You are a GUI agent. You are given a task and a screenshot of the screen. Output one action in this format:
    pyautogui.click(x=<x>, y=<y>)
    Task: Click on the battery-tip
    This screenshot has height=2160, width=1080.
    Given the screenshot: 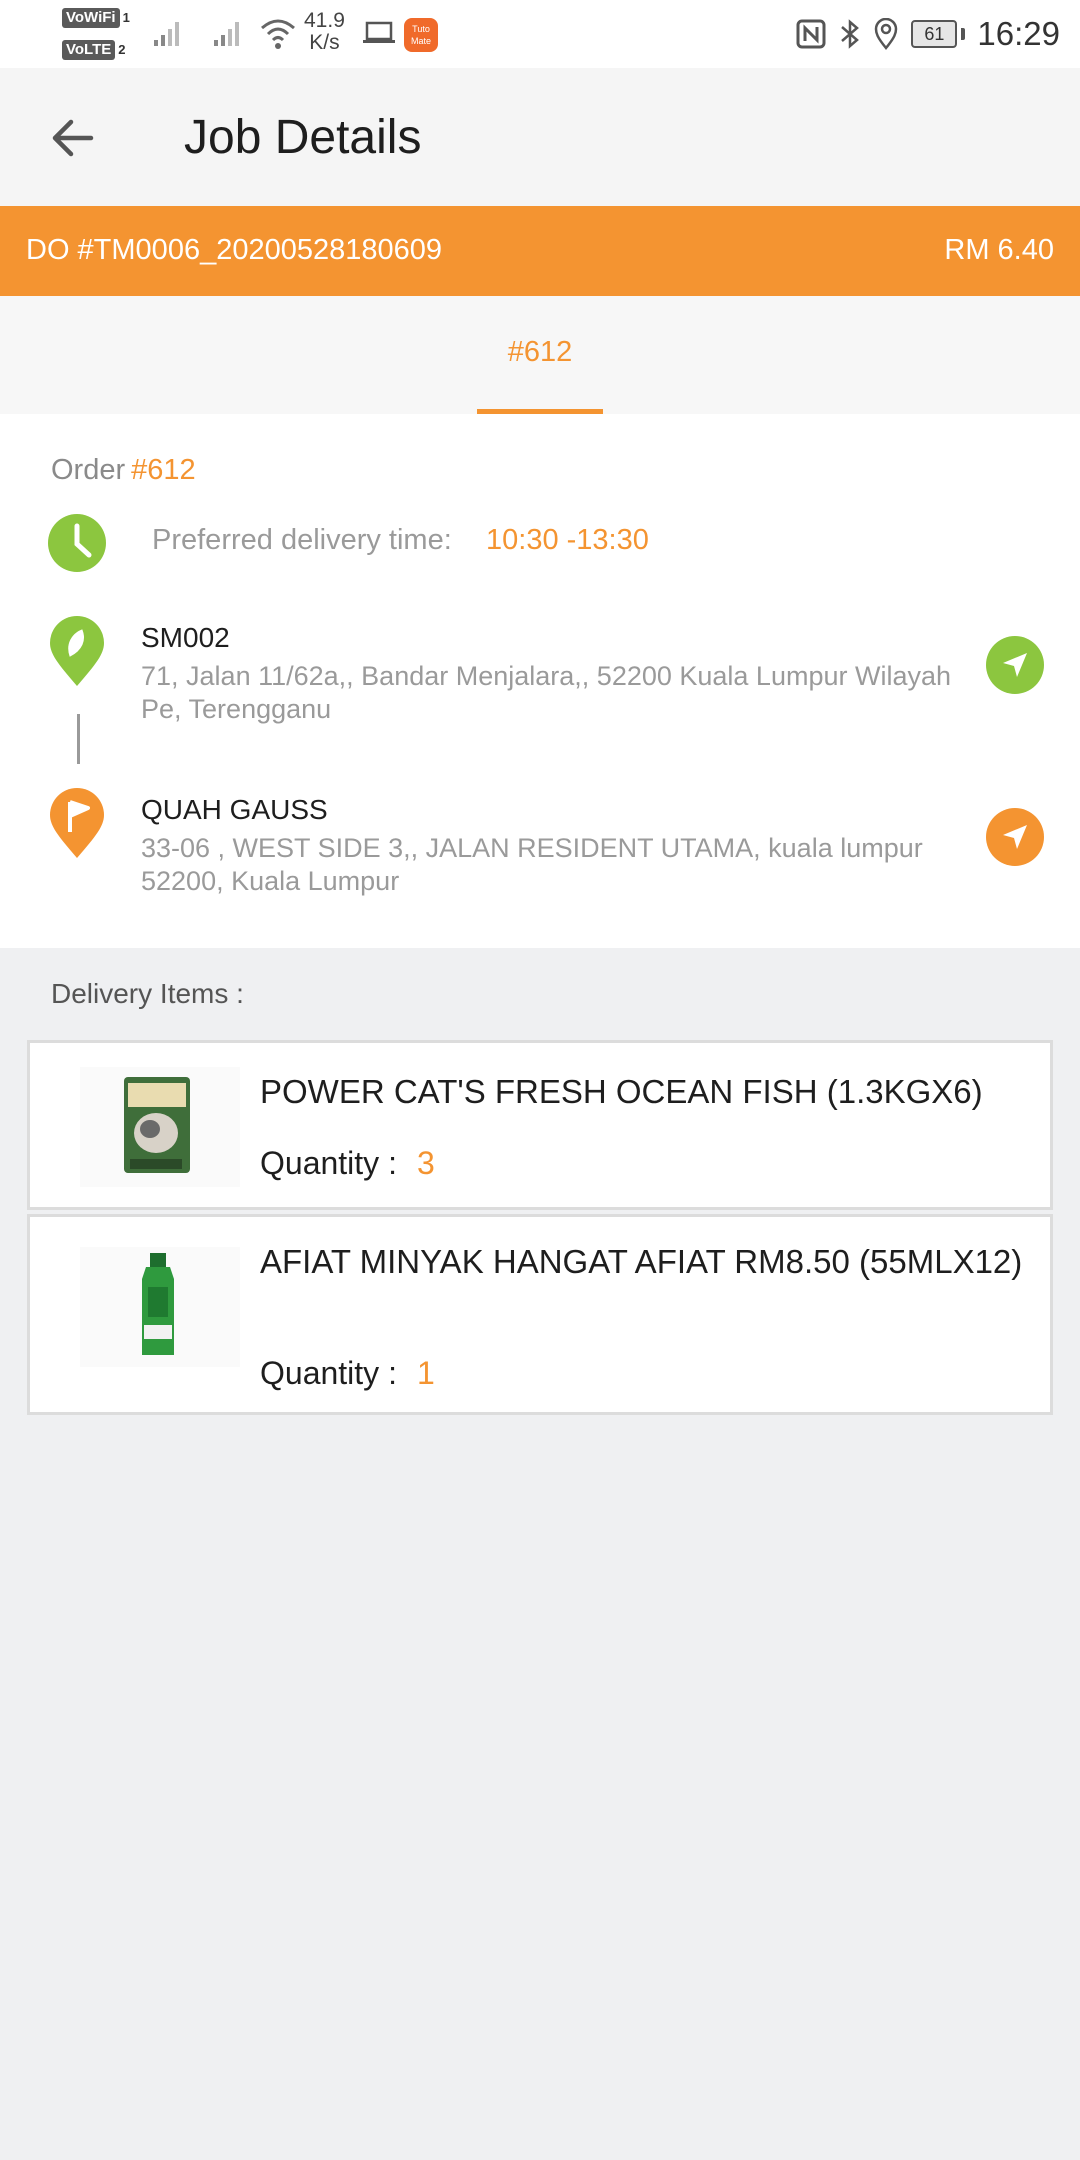 What is the action you would take?
    pyautogui.click(x=963, y=34)
    